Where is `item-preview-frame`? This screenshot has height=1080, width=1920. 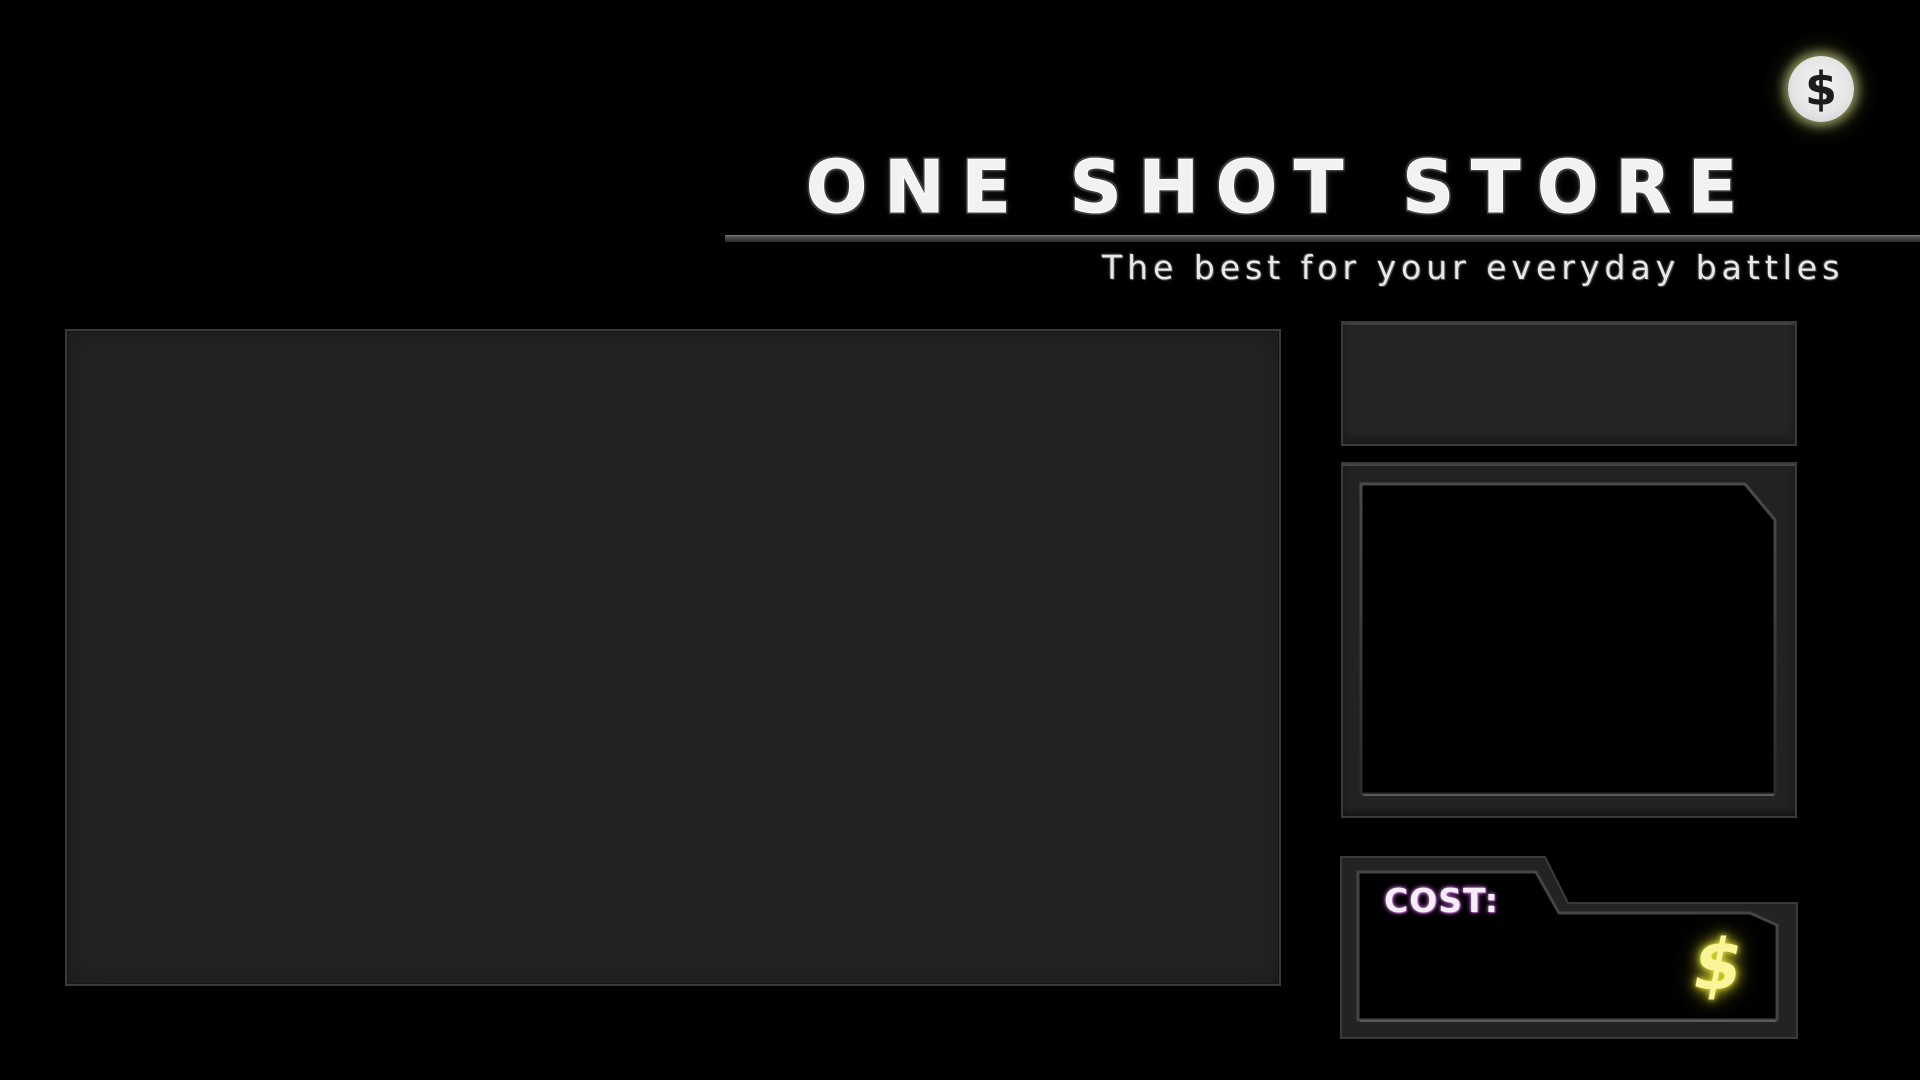 item-preview-frame is located at coordinates (1568, 639).